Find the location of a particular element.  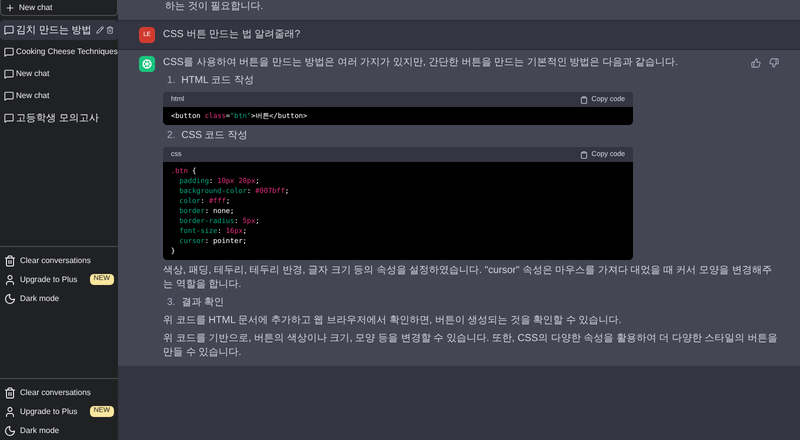

answer-text: 위 코드를 HTML 문서에 추가하고 웹 브라우저에서 확인하면, 버튼이 생성되는 것을 확인할 수 있습니다. is located at coordinates (393, 321).